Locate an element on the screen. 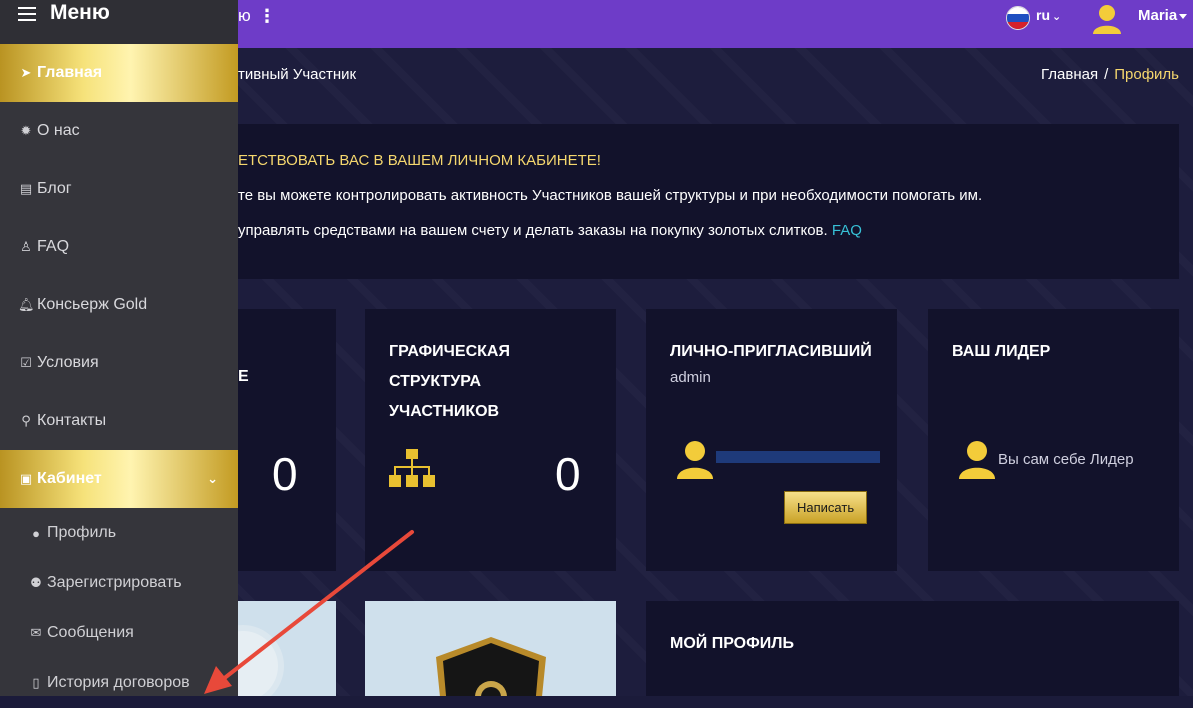  sitemap-icon is located at coordinates (412, 468).